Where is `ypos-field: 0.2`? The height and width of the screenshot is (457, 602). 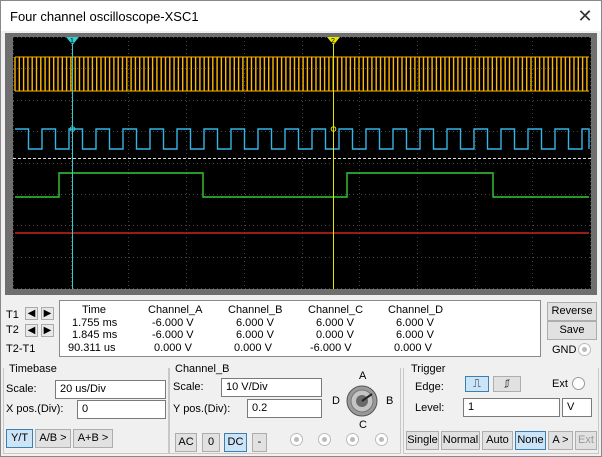
ypos-field: 0.2 is located at coordinates (284, 408).